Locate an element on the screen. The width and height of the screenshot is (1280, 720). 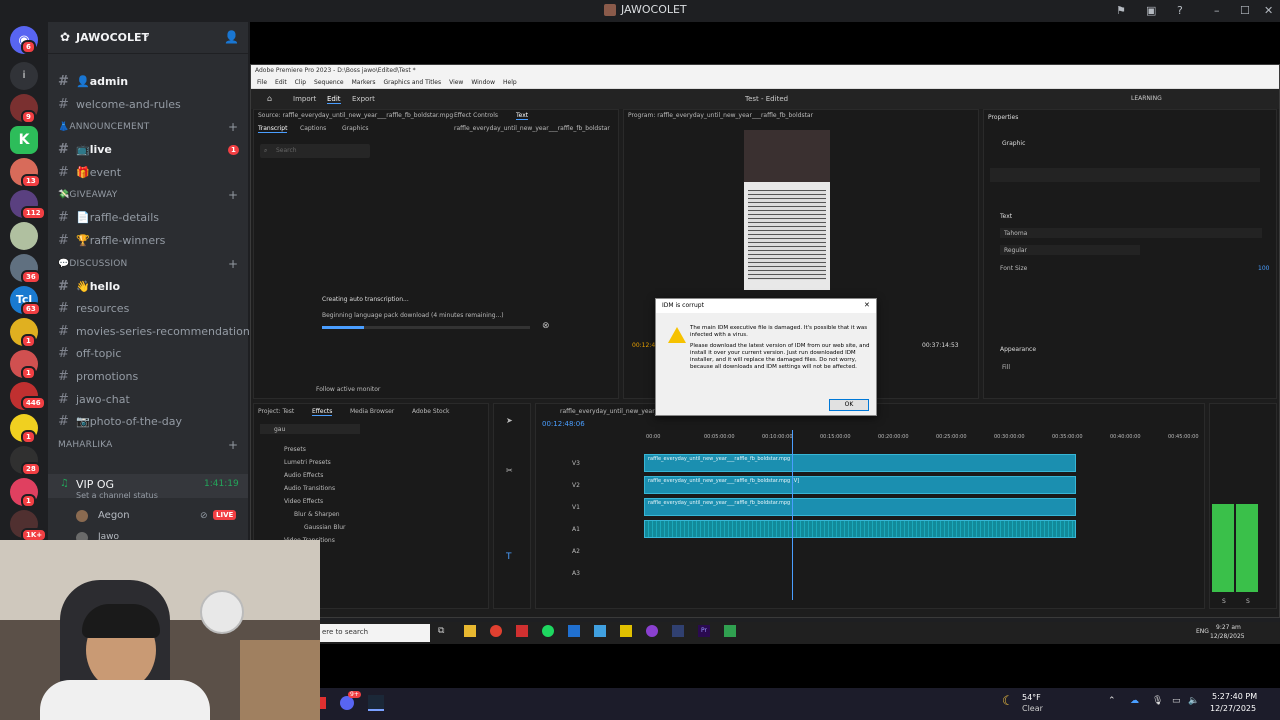
channel-item: # promotions is located at coordinates (98, 376).